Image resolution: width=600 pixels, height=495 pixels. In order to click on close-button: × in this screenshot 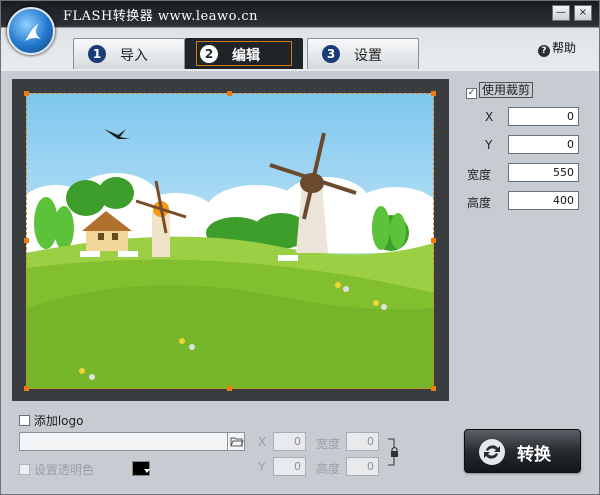, I will do `click(583, 13)`.